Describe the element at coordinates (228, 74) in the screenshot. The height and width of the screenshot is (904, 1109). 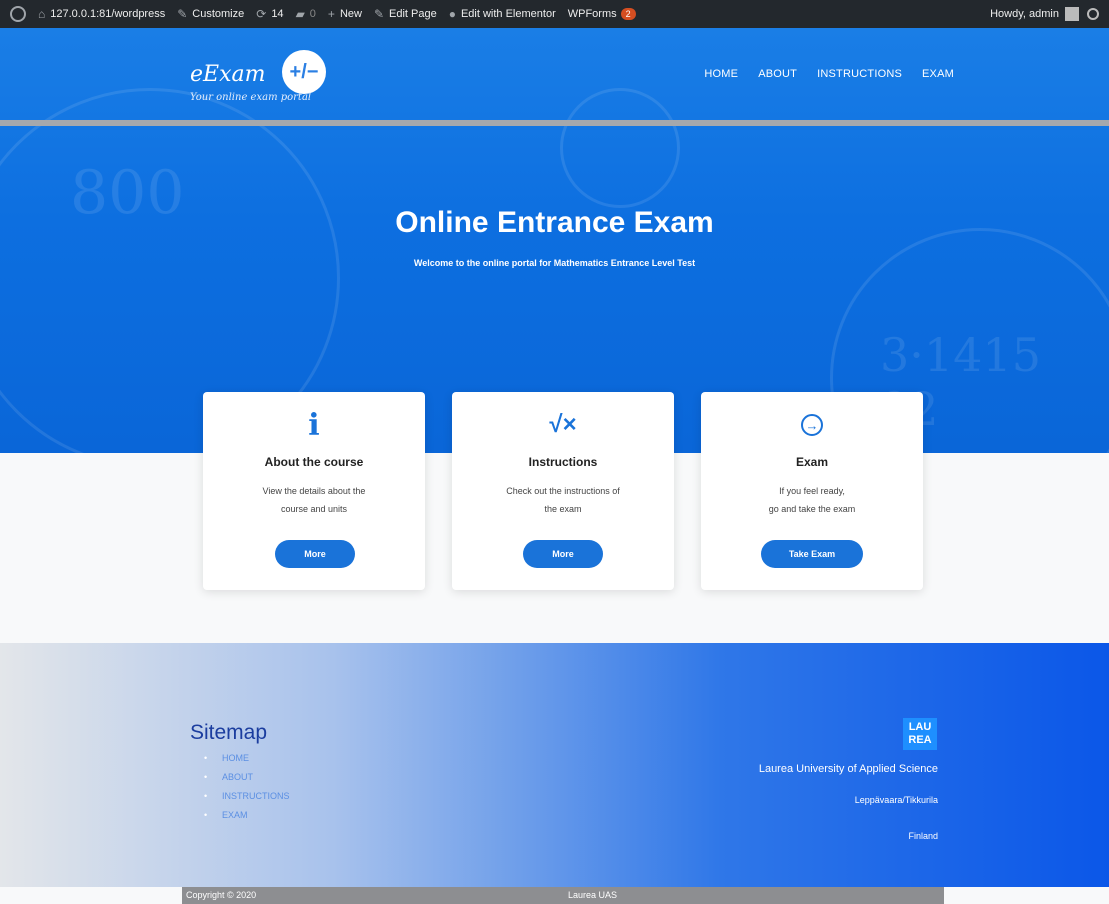
I see `logo-brand: eExam` at that location.